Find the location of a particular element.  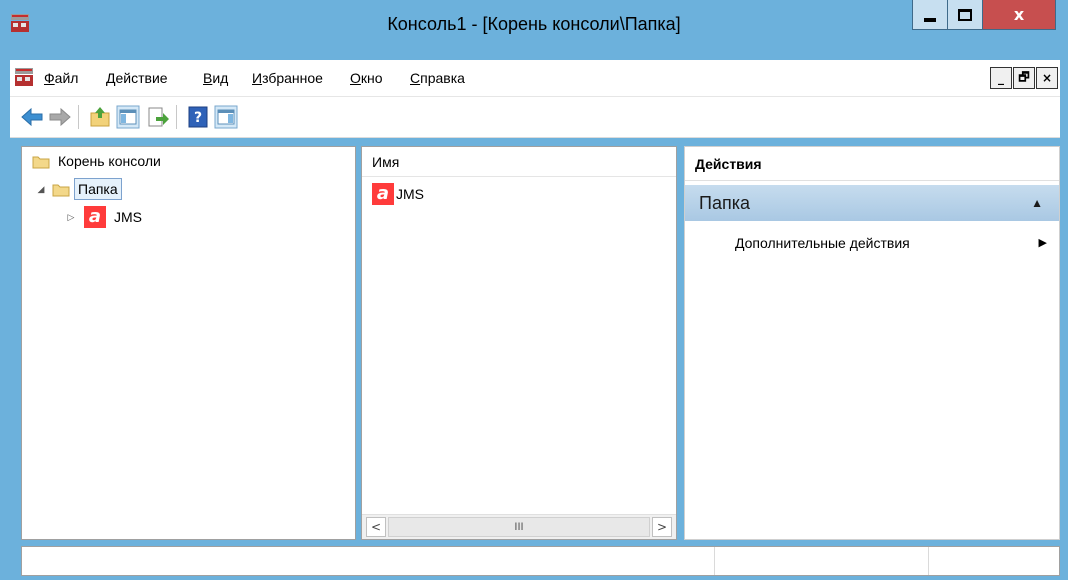

list-item: a JMS is located at coordinates (398, 194).